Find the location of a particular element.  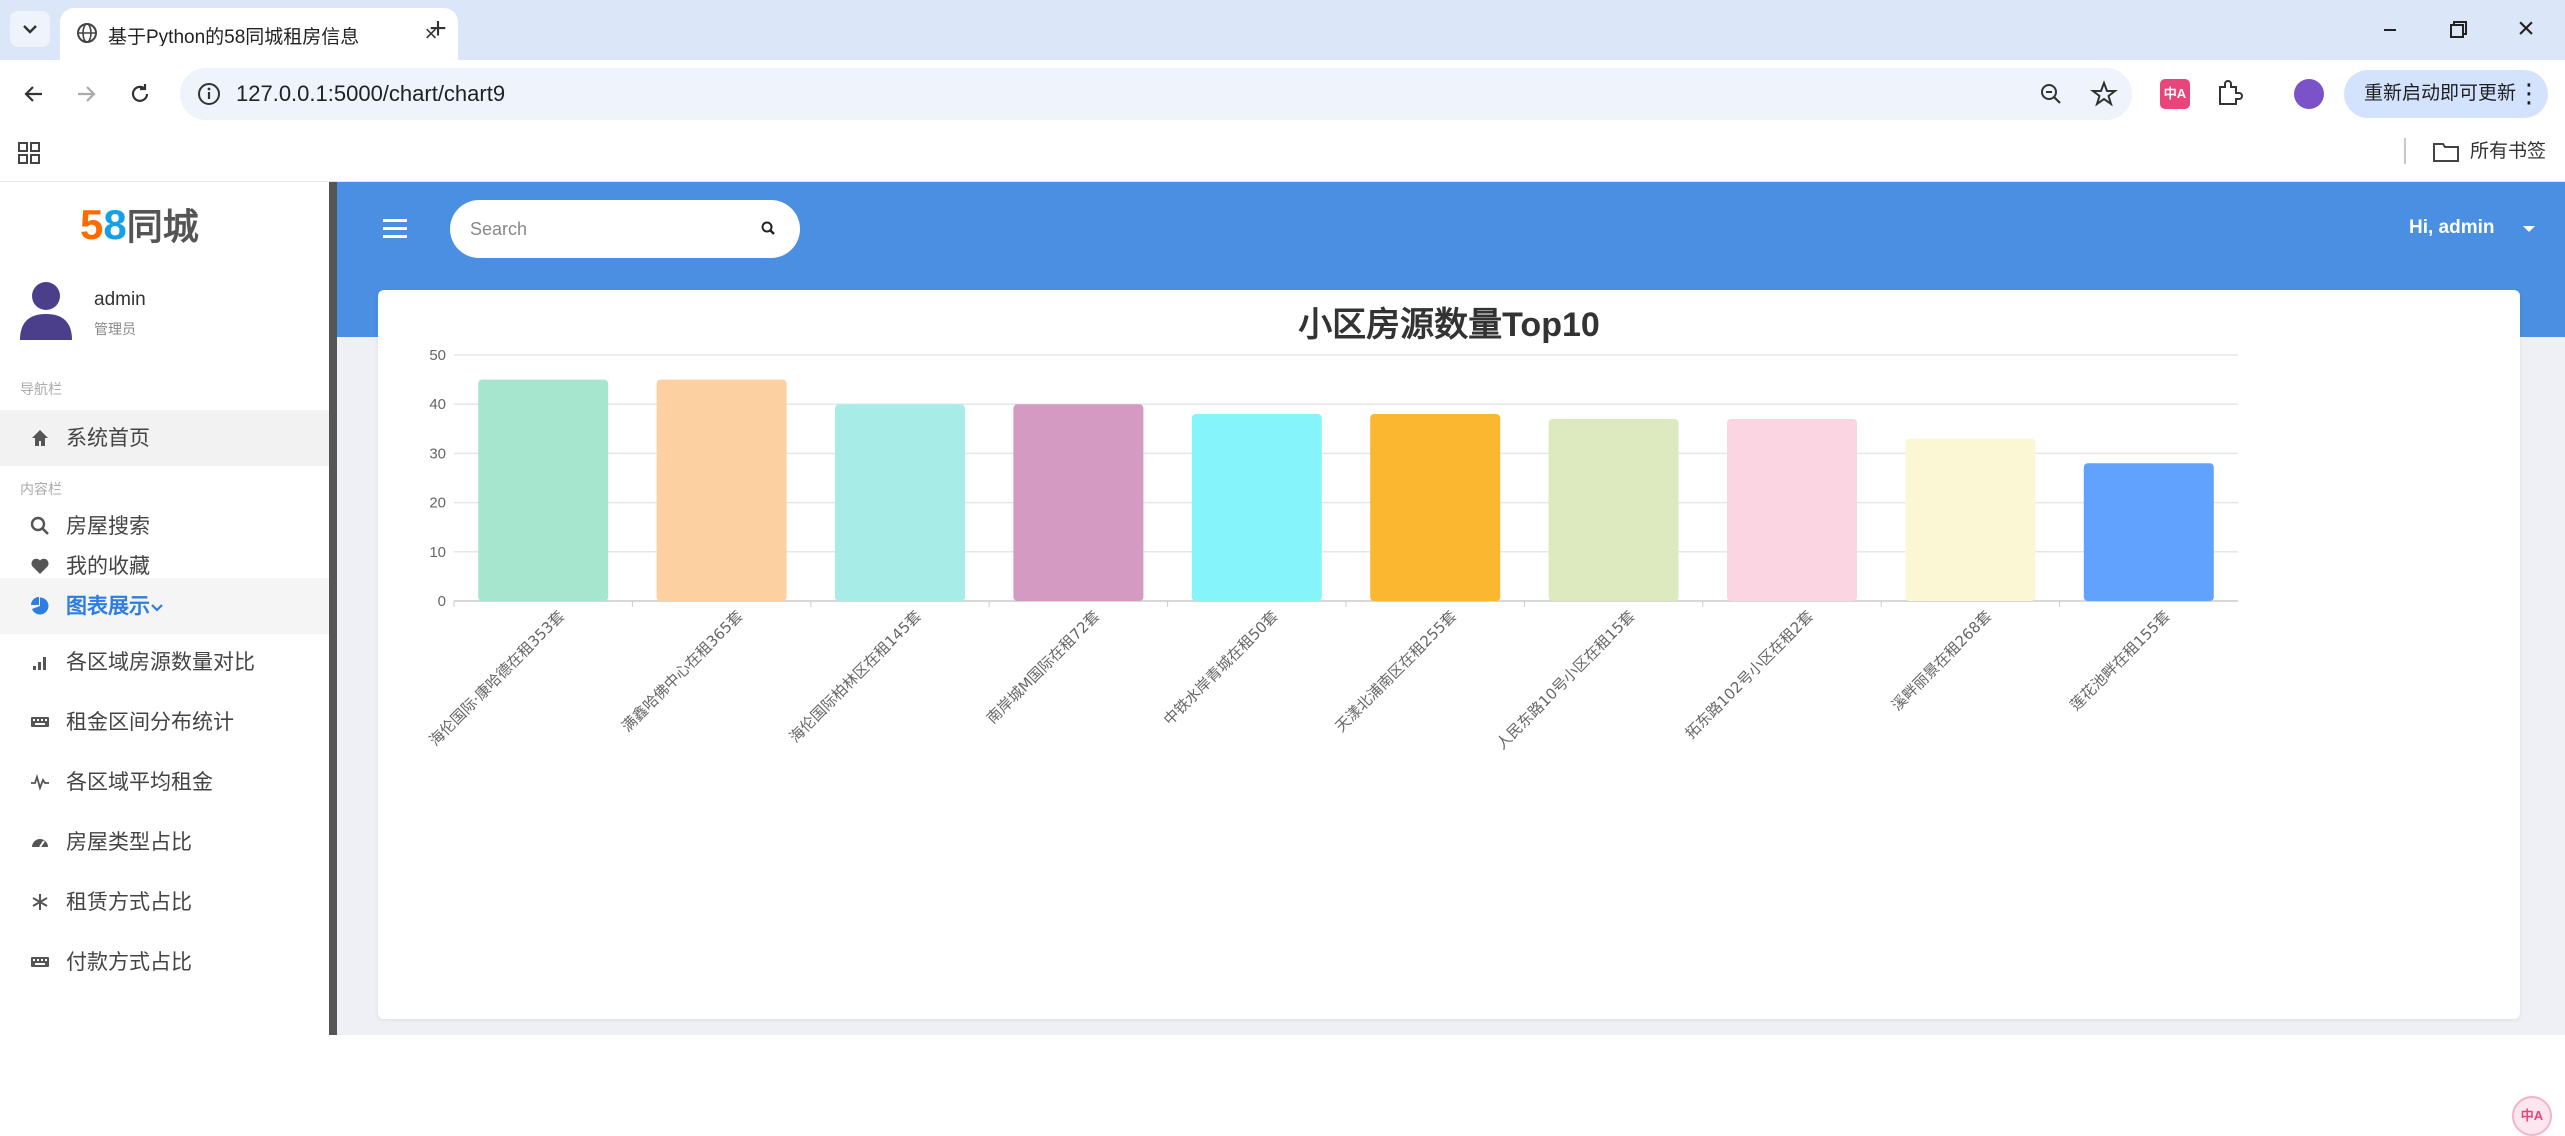

sidebar-item-lease-type: 租赁方式占比 is located at coordinates (164, 902).